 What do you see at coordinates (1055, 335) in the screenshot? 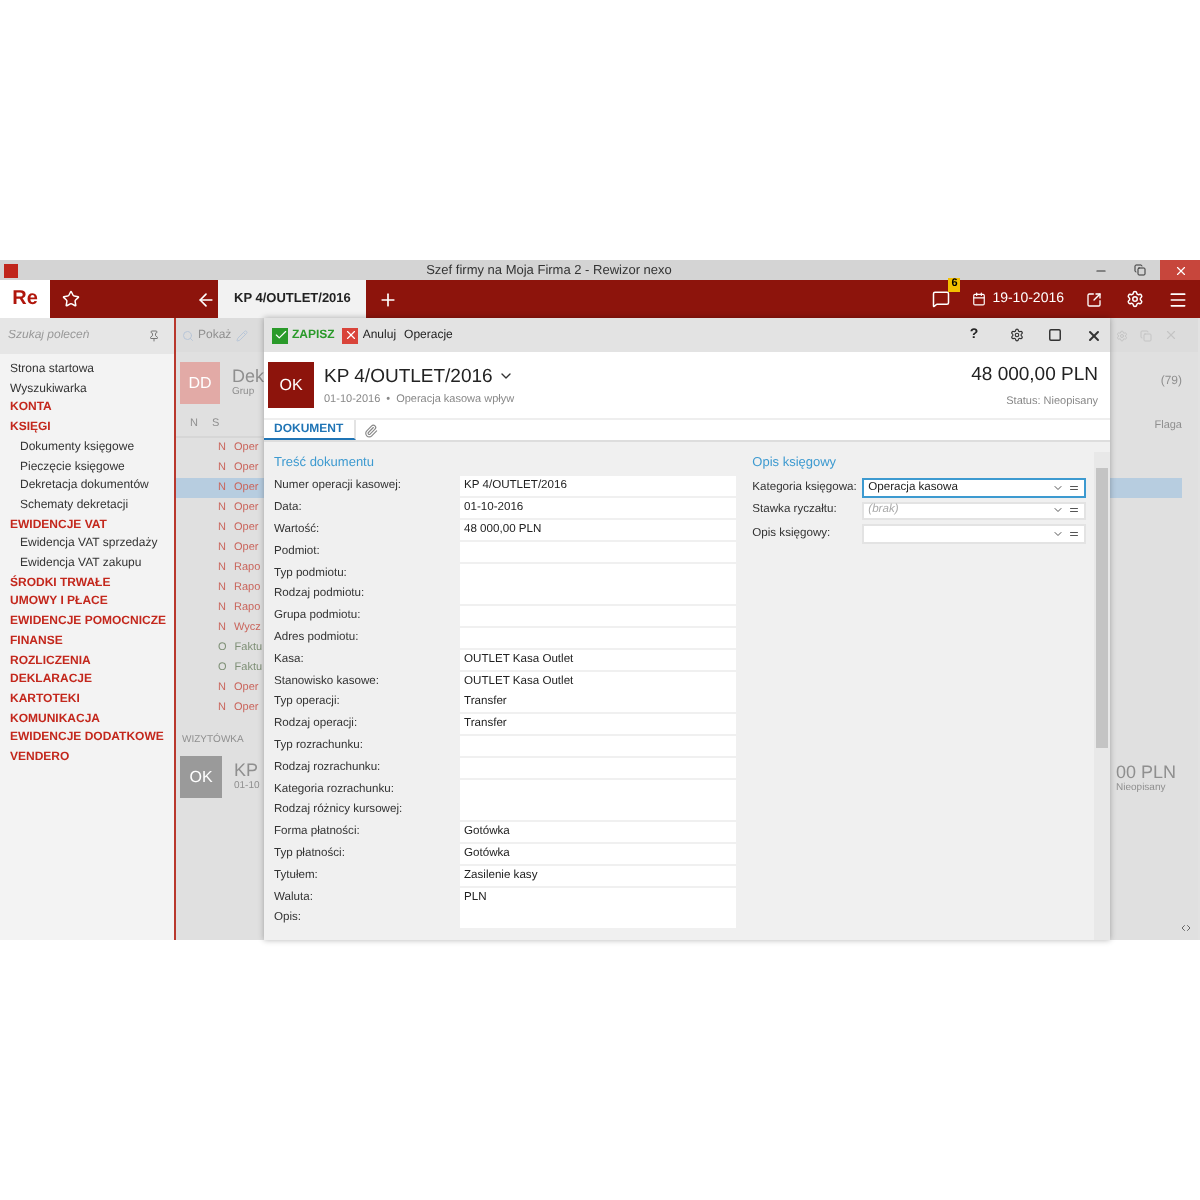
I see `maximize-icon` at bounding box center [1055, 335].